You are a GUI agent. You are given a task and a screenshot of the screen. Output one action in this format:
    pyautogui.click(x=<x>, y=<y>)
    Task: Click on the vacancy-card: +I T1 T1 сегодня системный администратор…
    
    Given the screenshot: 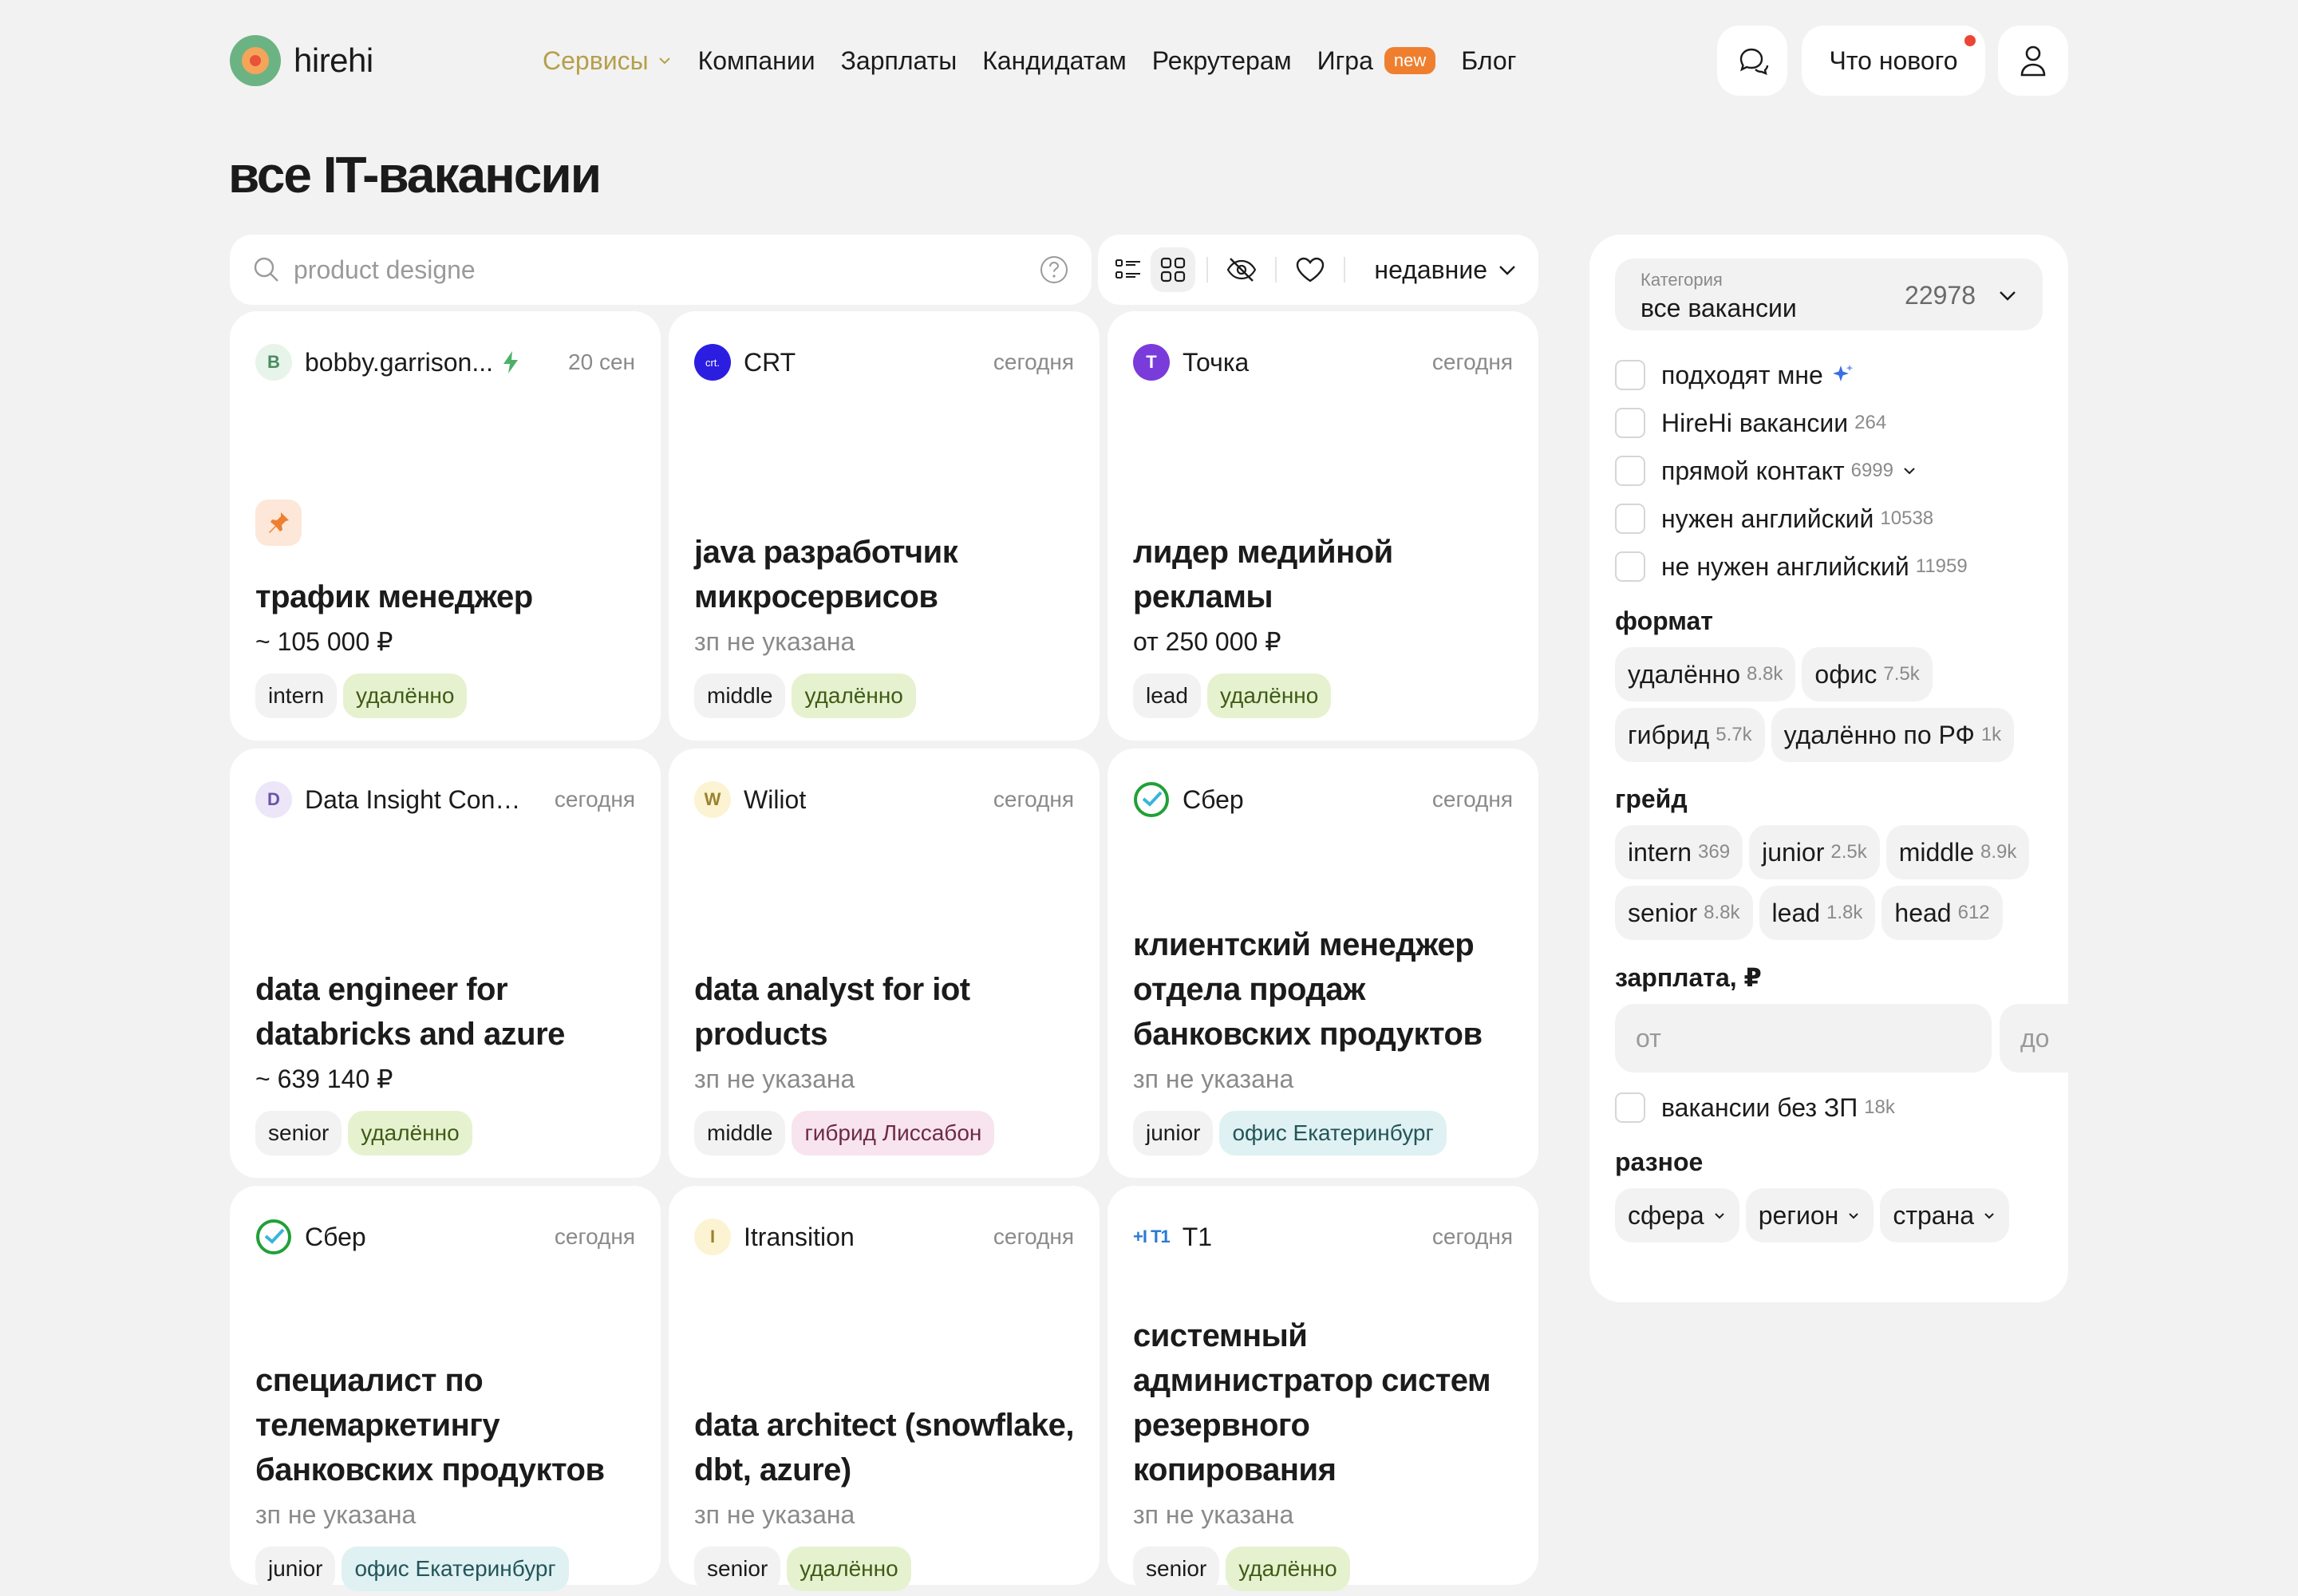 What is the action you would take?
    pyautogui.click(x=1323, y=1388)
    